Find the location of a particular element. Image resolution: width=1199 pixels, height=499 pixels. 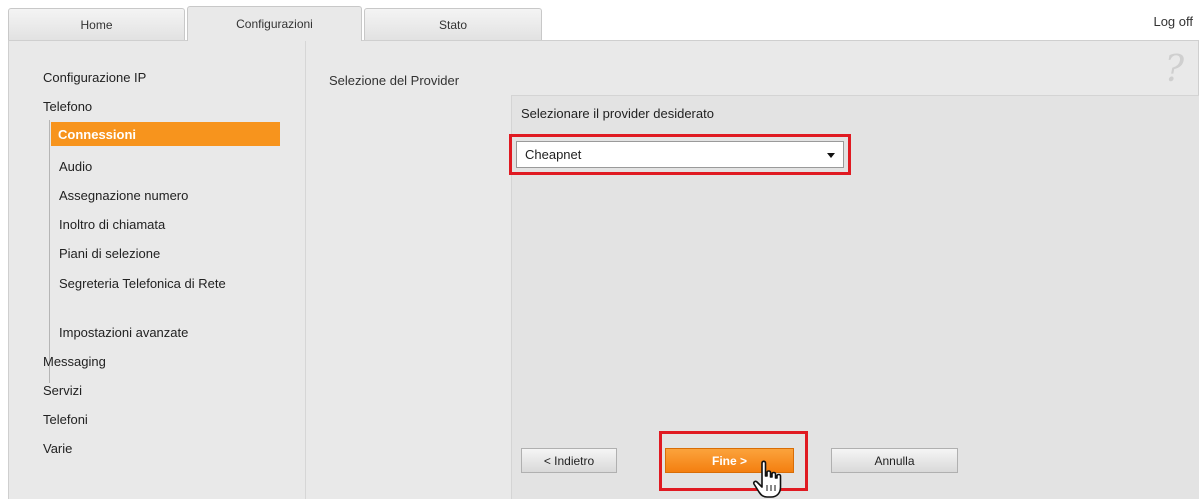

sidebar-item-assegnazione-numero: Assegnazione numero is located at coordinates (123, 195).